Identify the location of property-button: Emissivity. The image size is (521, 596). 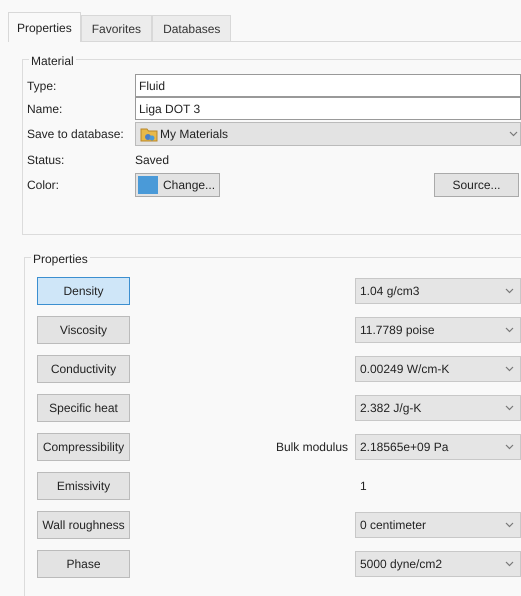
(83, 486).